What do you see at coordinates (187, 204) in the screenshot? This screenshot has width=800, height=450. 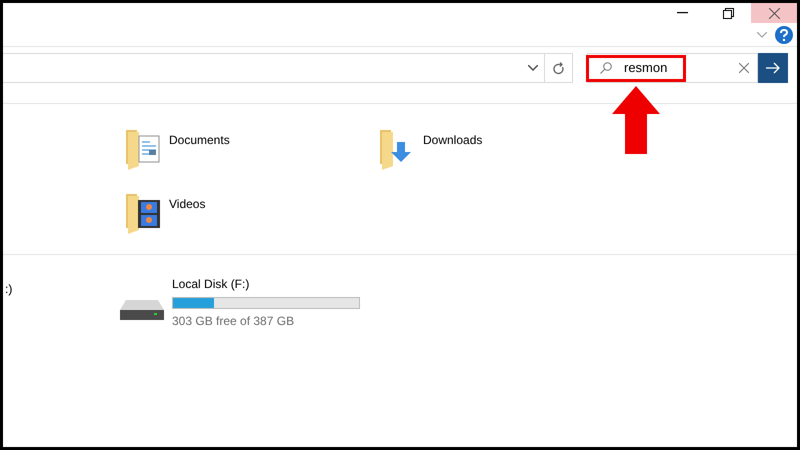 I see `folder-name: Videos` at bounding box center [187, 204].